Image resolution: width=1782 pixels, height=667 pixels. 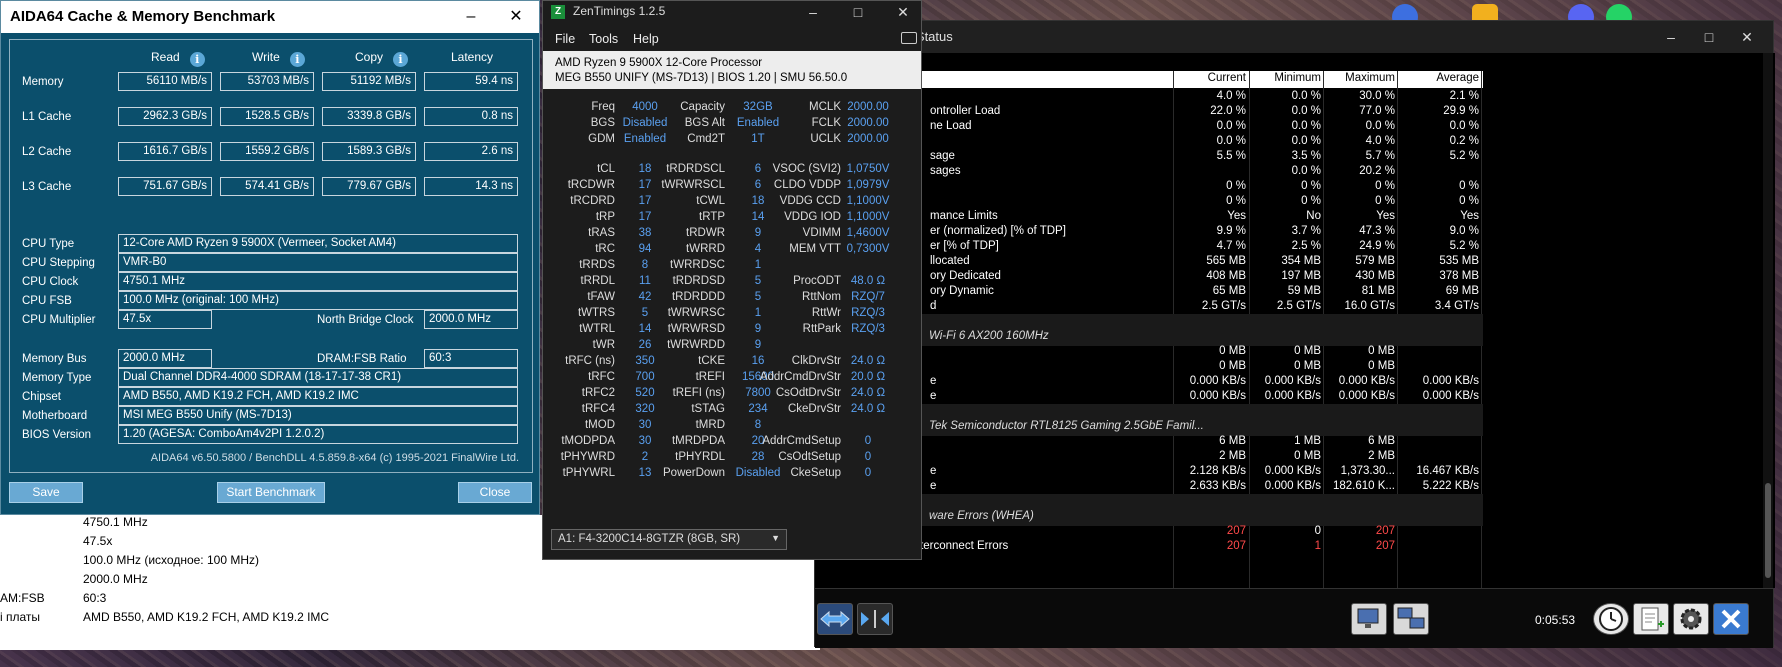 I want to click on timing-label: tRC, so click(x=605, y=249).